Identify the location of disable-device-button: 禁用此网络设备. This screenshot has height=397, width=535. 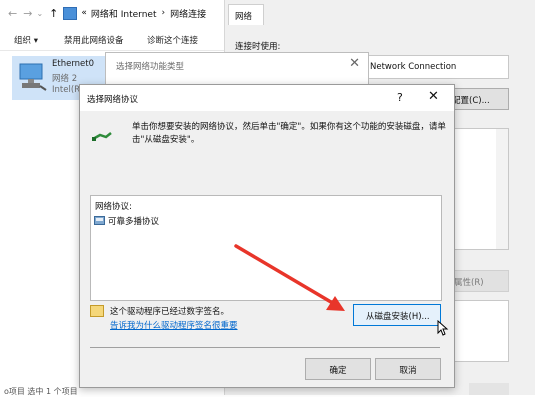
(94, 40).